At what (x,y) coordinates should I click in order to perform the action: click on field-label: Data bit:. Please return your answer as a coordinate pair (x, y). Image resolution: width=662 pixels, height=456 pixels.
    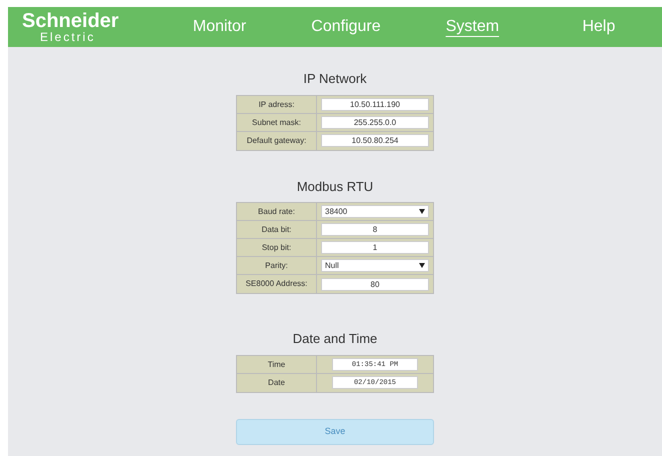
    Looking at the image, I should click on (277, 229).